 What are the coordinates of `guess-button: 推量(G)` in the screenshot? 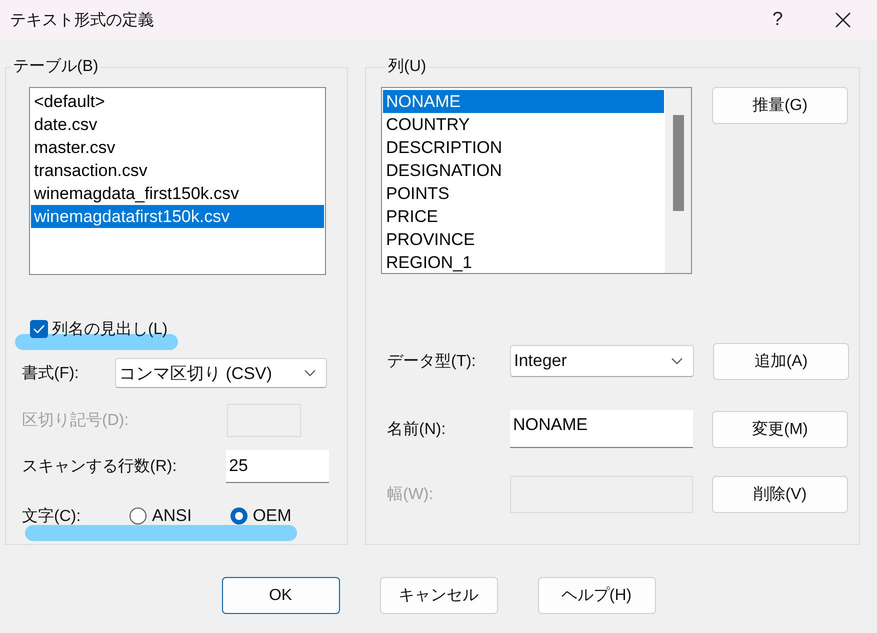 It's located at (780, 105).